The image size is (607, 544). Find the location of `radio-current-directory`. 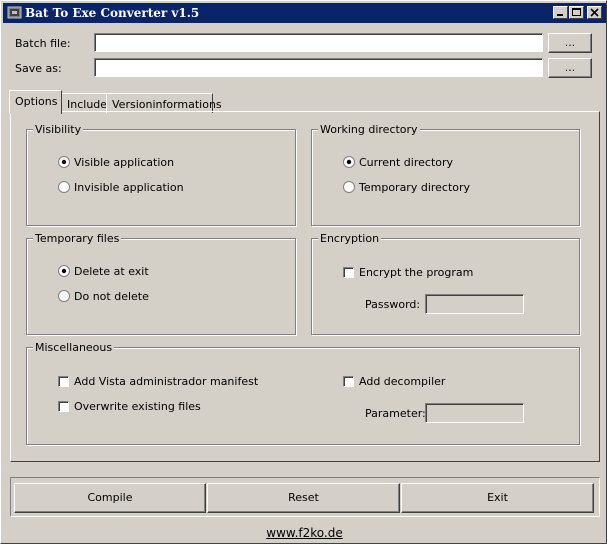

radio-current-directory is located at coordinates (349, 162).